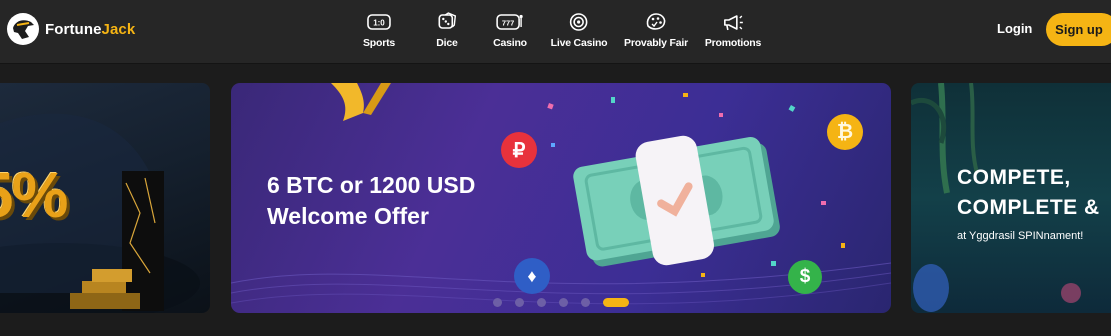 This screenshot has width=1111, height=336. I want to click on provably-fair-icon, so click(656, 22).